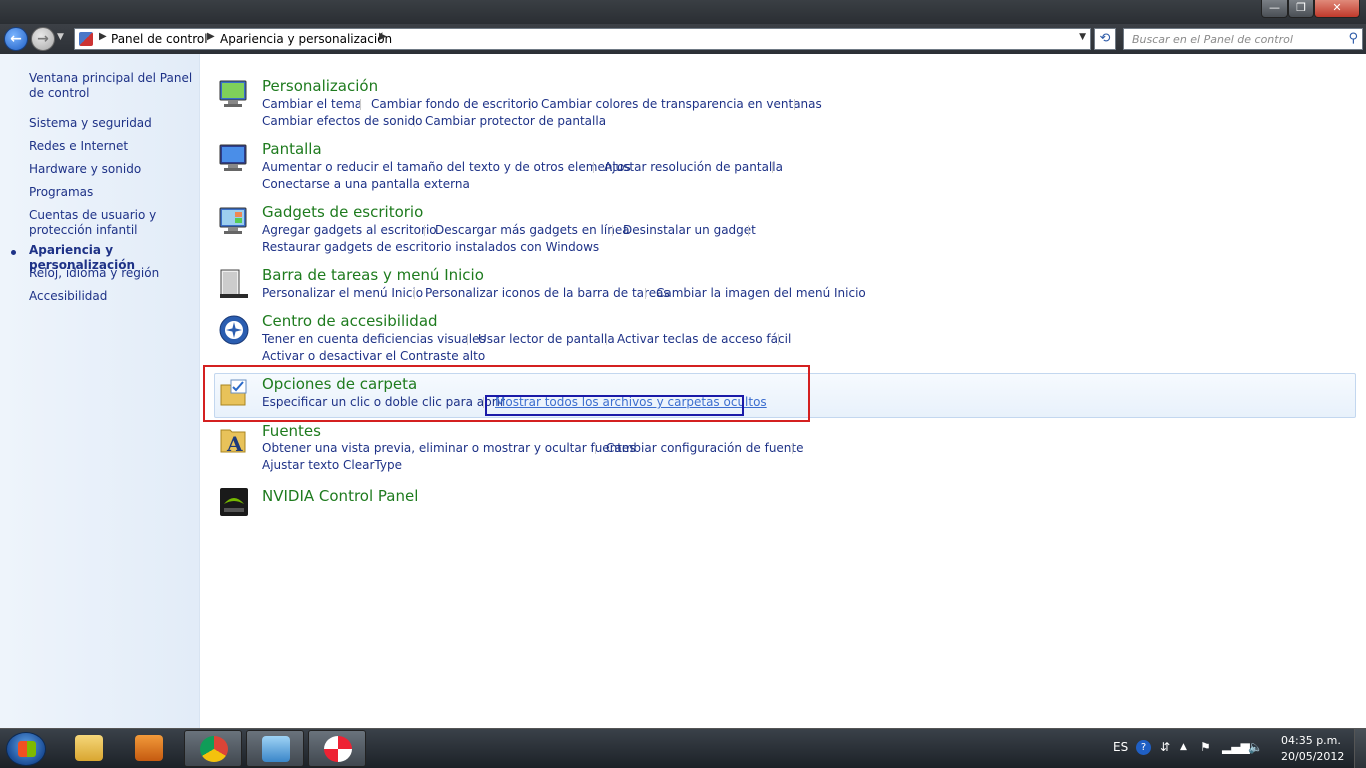 The height and width of the screenshot is (768, 1366). Describe the element at coordinates (111, 192) in the screenshot. I see `sidebar-item-programs: Programas` at that location.